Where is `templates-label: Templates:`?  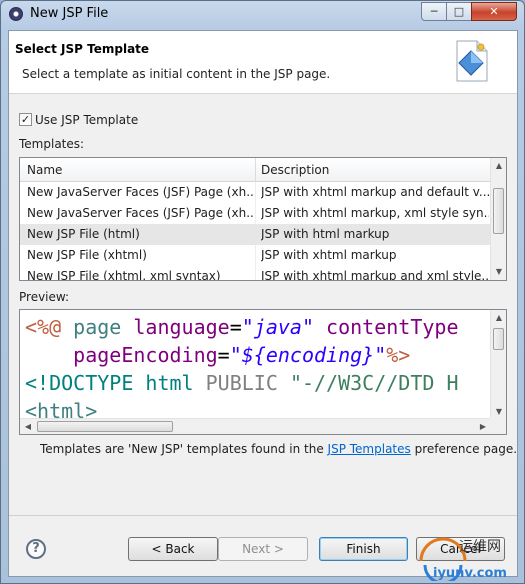
templates-label: Templates: is located at coordinates (52, 144).